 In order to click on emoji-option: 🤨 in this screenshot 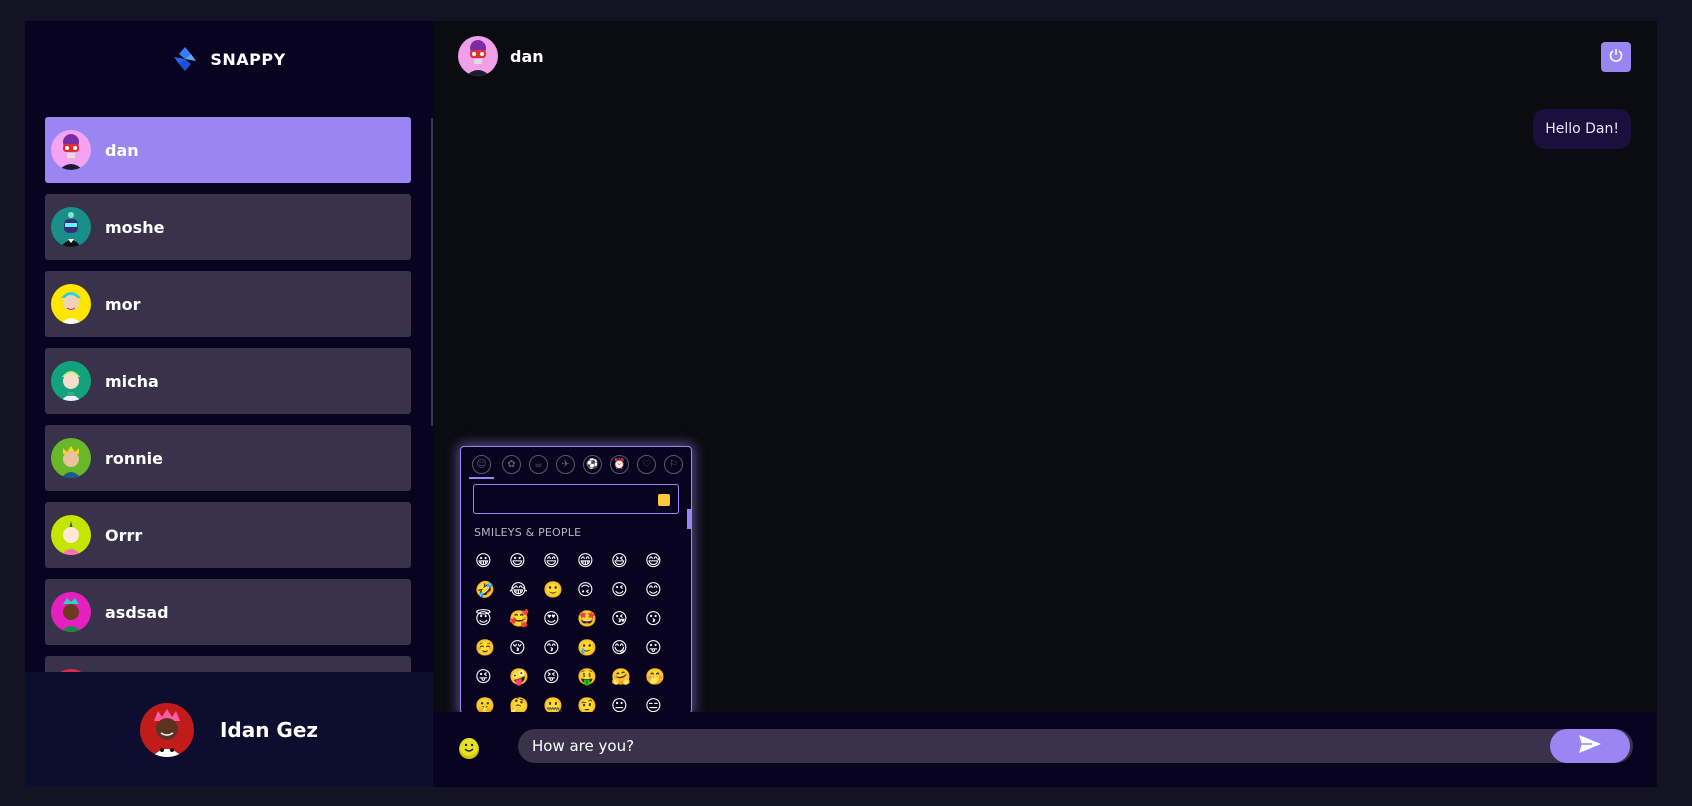, I will do `click(594, 703)`.